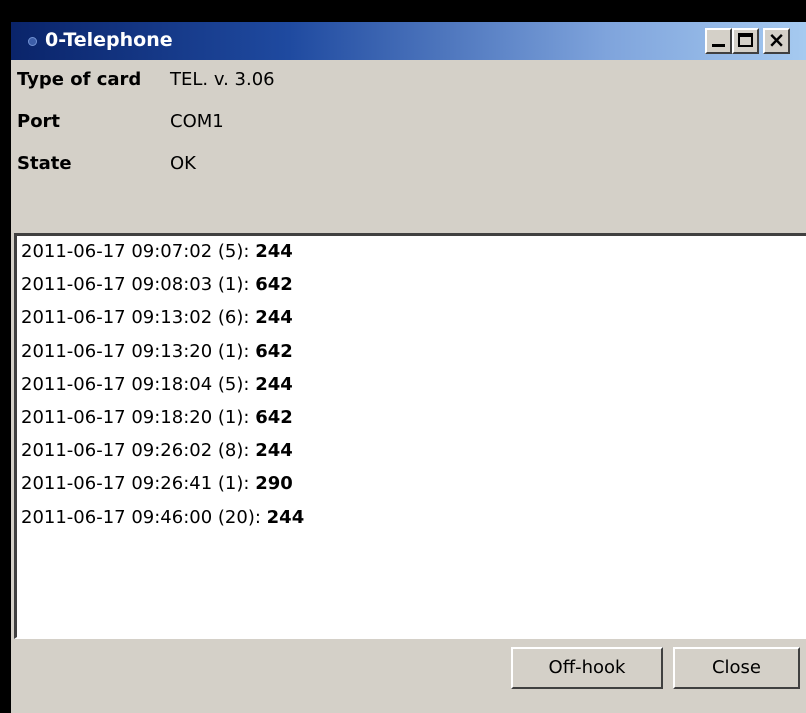 The height and width of the screenshot is (713, 806). I want to click on log-entry: 2011-06-17 09:13:02 (6): 244, so click(157, 321).